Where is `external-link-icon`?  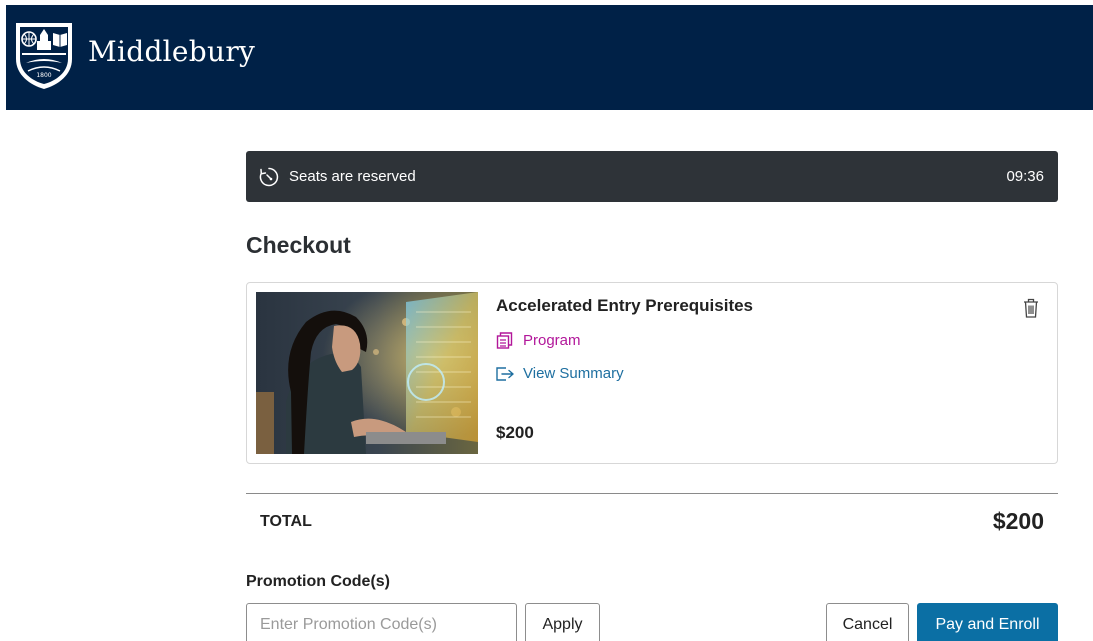 external-link-icon is located at coordinates (509, 374).